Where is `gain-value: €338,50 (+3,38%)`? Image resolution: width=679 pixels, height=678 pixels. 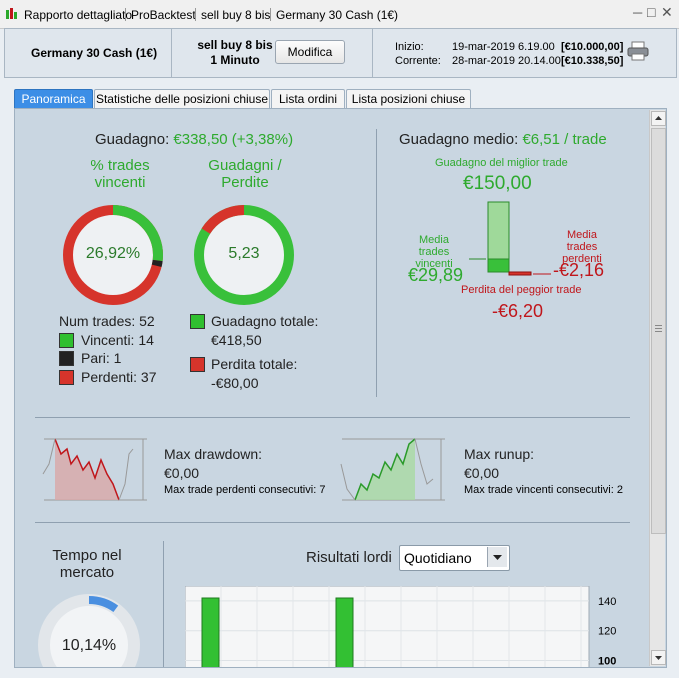 gain-value: €338,50 (+3,38%) is located at coordinates (233, 139).